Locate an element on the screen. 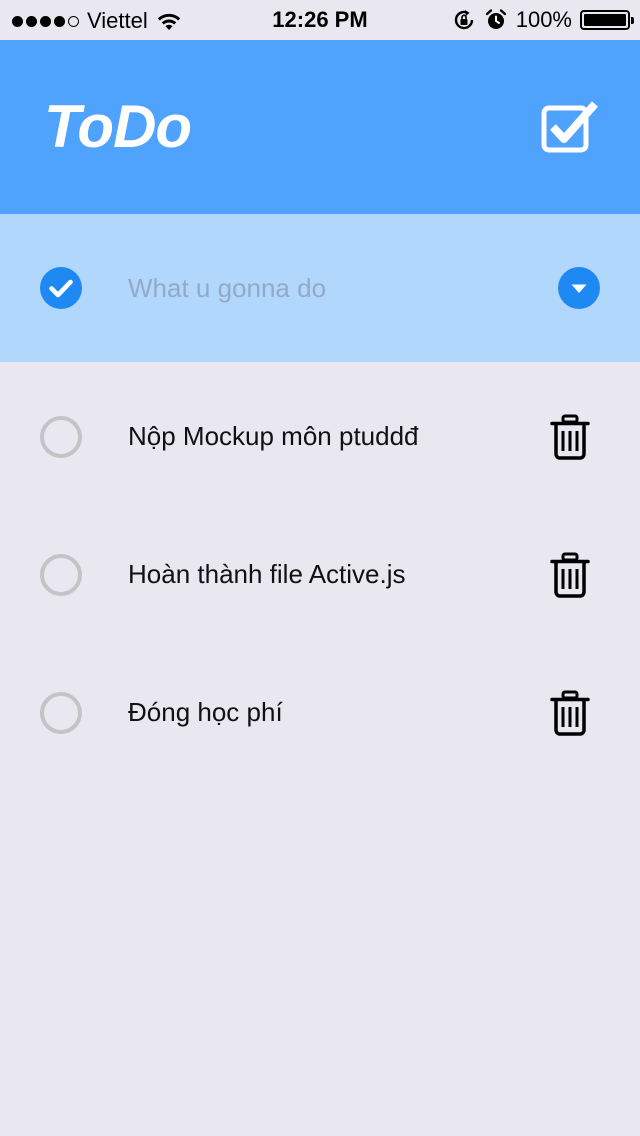  new-todo-row is located at coordinates (320, 288).